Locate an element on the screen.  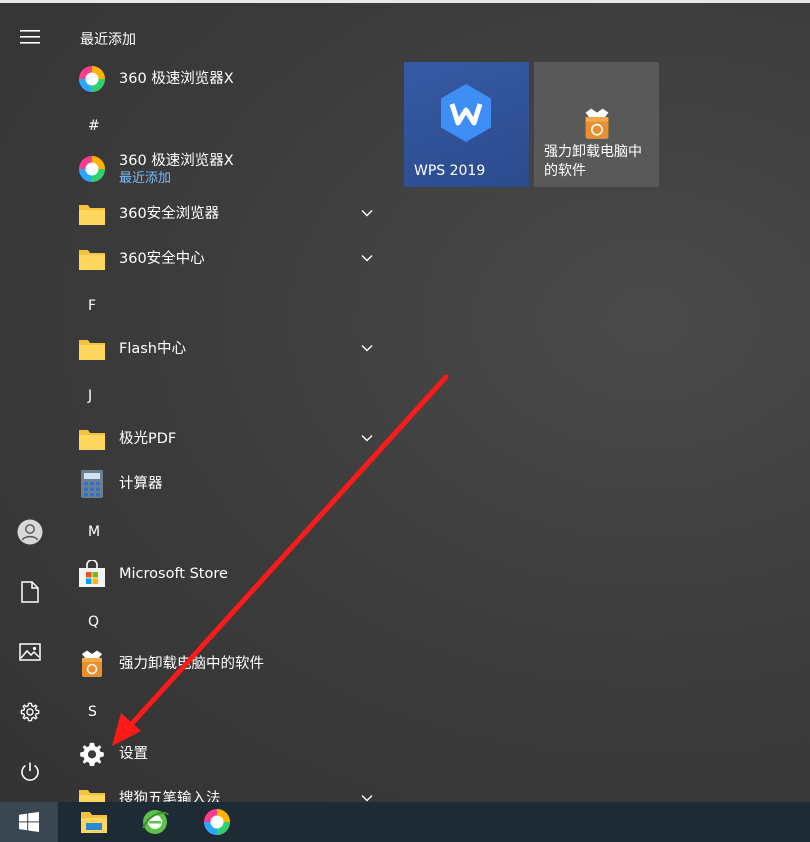
app-folder-flash-center: Flash中心 is located at coordinates (230, 349).